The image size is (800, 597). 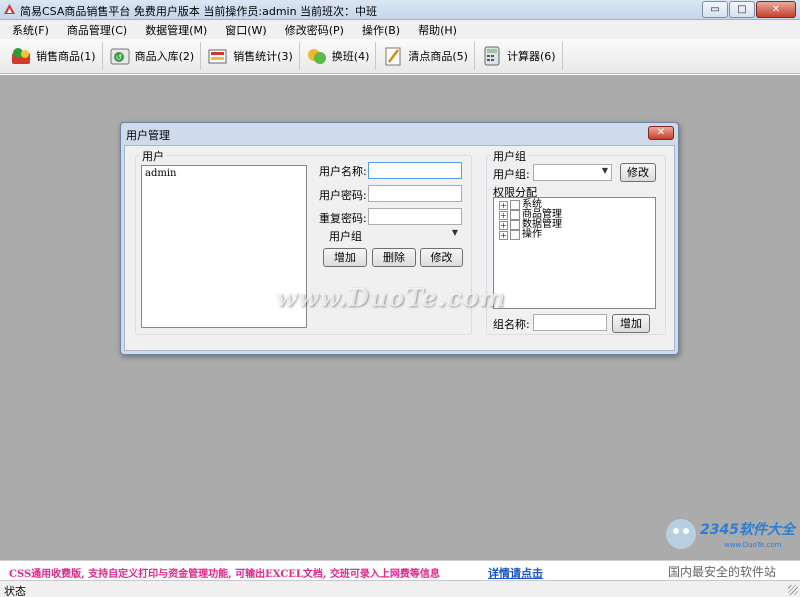 I want to click on user-group-select: ▼, so click(x=415, y=234).